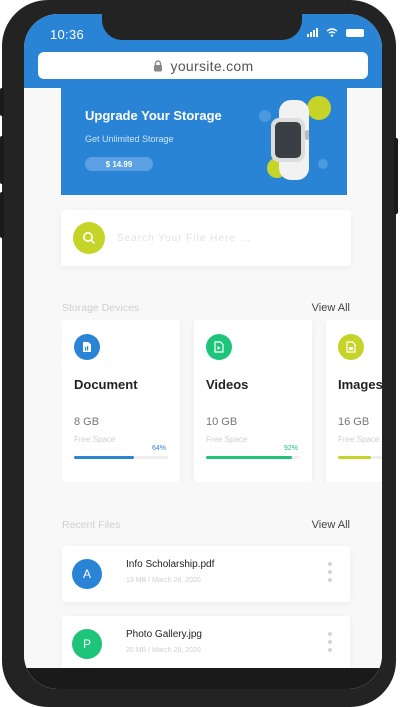 Image resolution: width=400 pixels, height=707 pixels. Describe the element at coordinates (106, 384) in the screenshot. I see `card-title: Document` at that location.